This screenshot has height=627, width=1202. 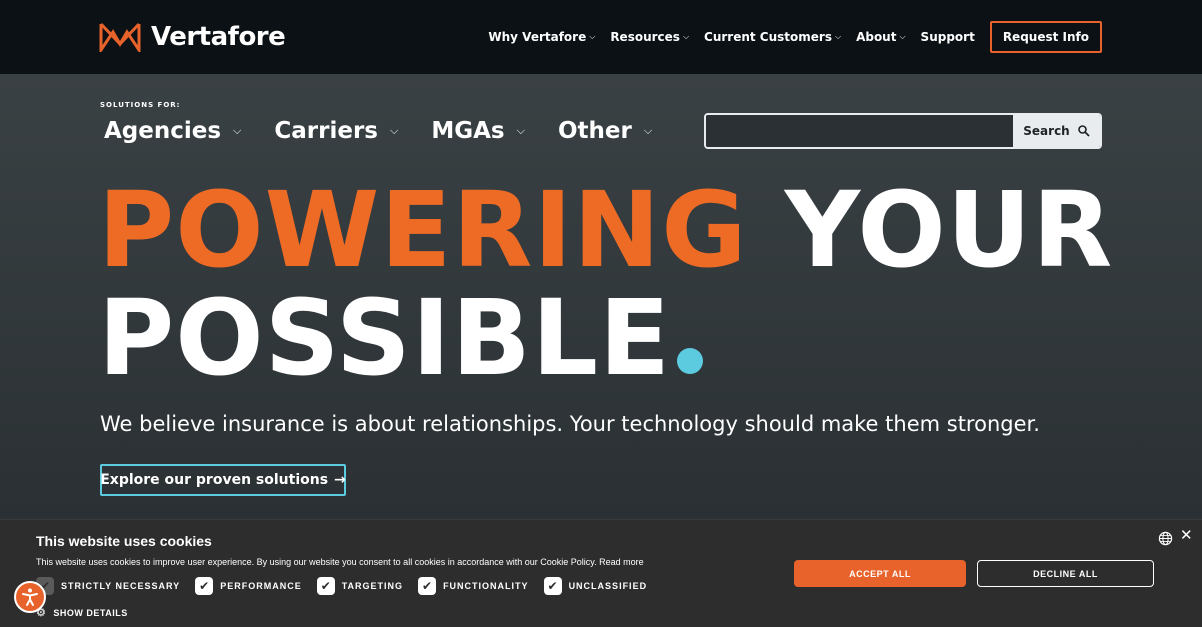 I want to click on search-box: Search, so click(x=903, y=131).